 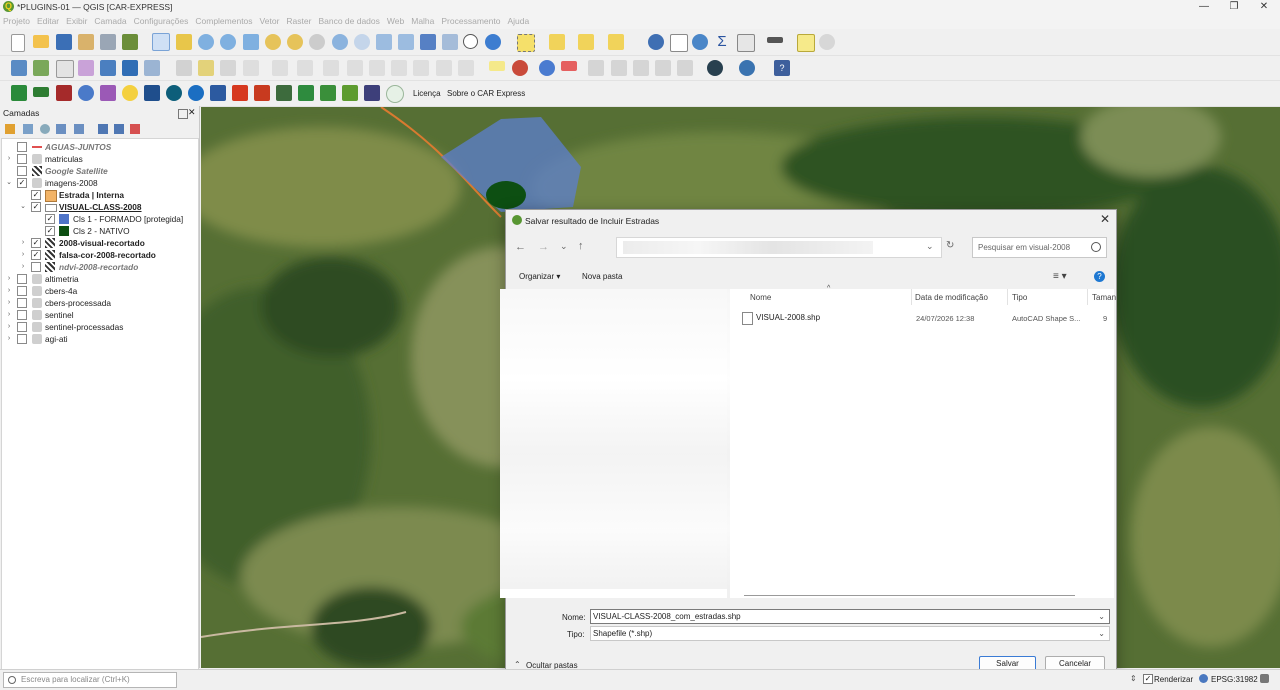 What do you see at coordinates (1105, 219) in the screenshot?
I see `dialog-close-icon: ✕` at bounding box center [1105, 219].